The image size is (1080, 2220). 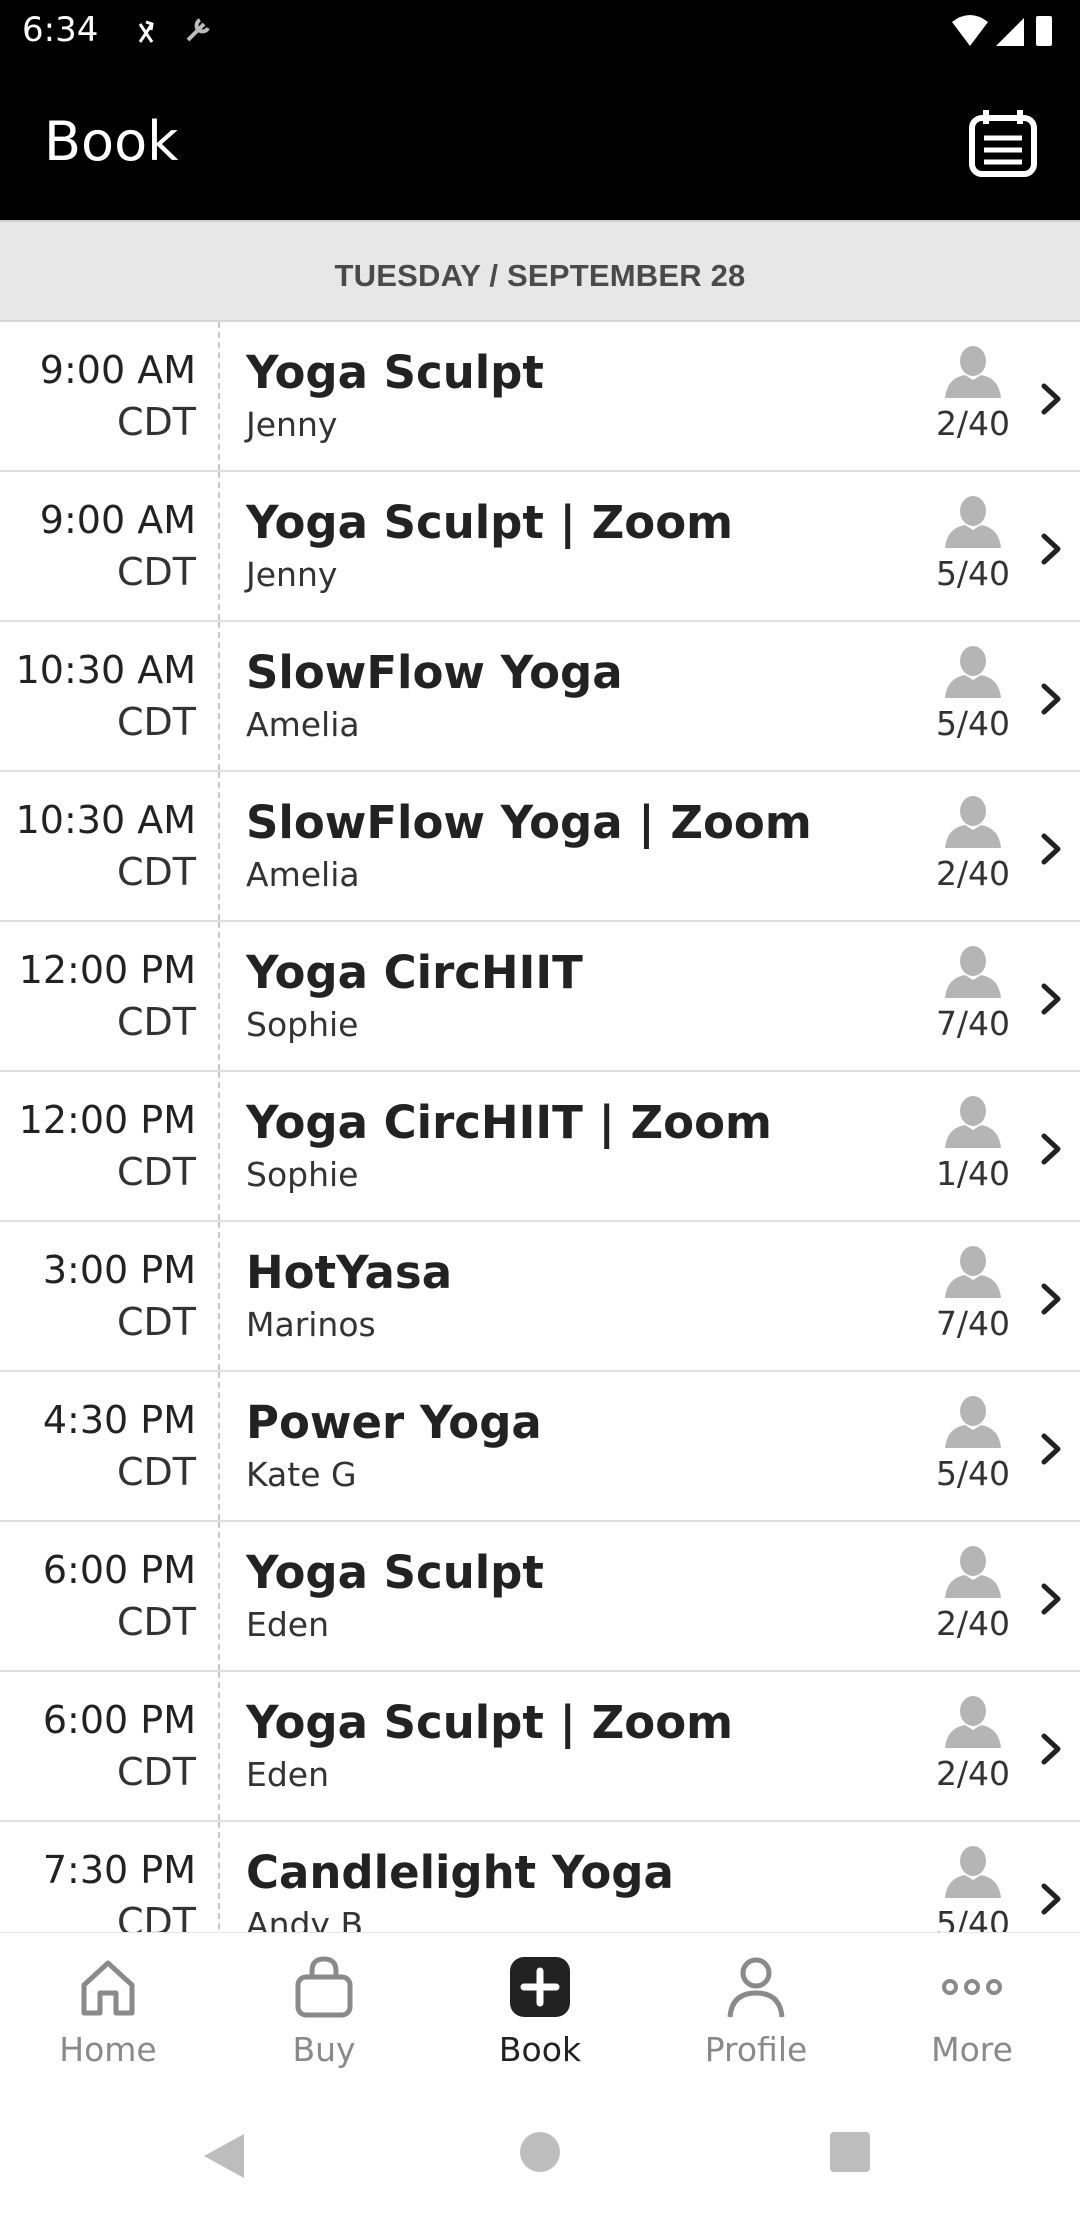 What do you see at coordinates (460, 1872) in the screenshot?
I see `class-name: Candlelight Yoga` at bounding box center [460, 1872].